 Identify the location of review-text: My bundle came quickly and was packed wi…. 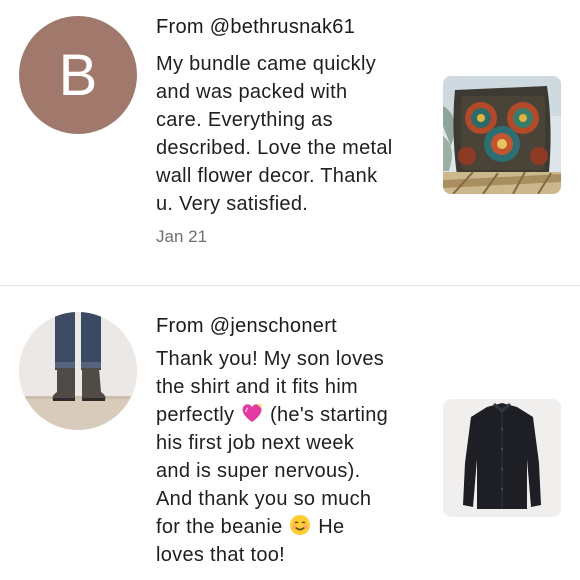
(288, 134).